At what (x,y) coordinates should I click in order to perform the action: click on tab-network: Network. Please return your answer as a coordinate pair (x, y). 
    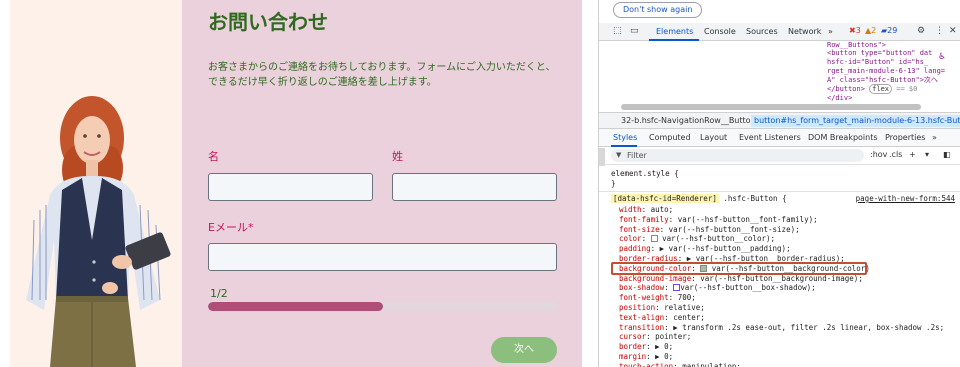
    Looking at the image, I should click on (804, 31).